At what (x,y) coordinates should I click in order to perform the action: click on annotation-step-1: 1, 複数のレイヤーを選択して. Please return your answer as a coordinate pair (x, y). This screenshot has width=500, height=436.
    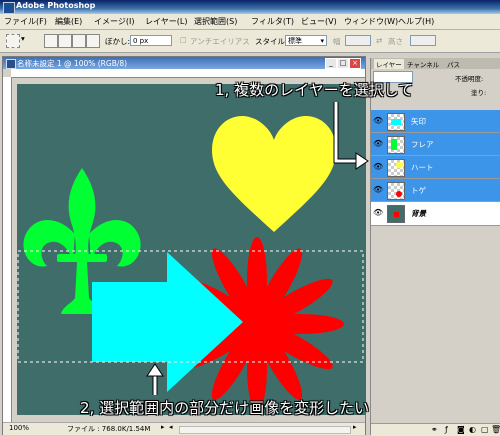
    Looking at the image, I should click on (314, 90).